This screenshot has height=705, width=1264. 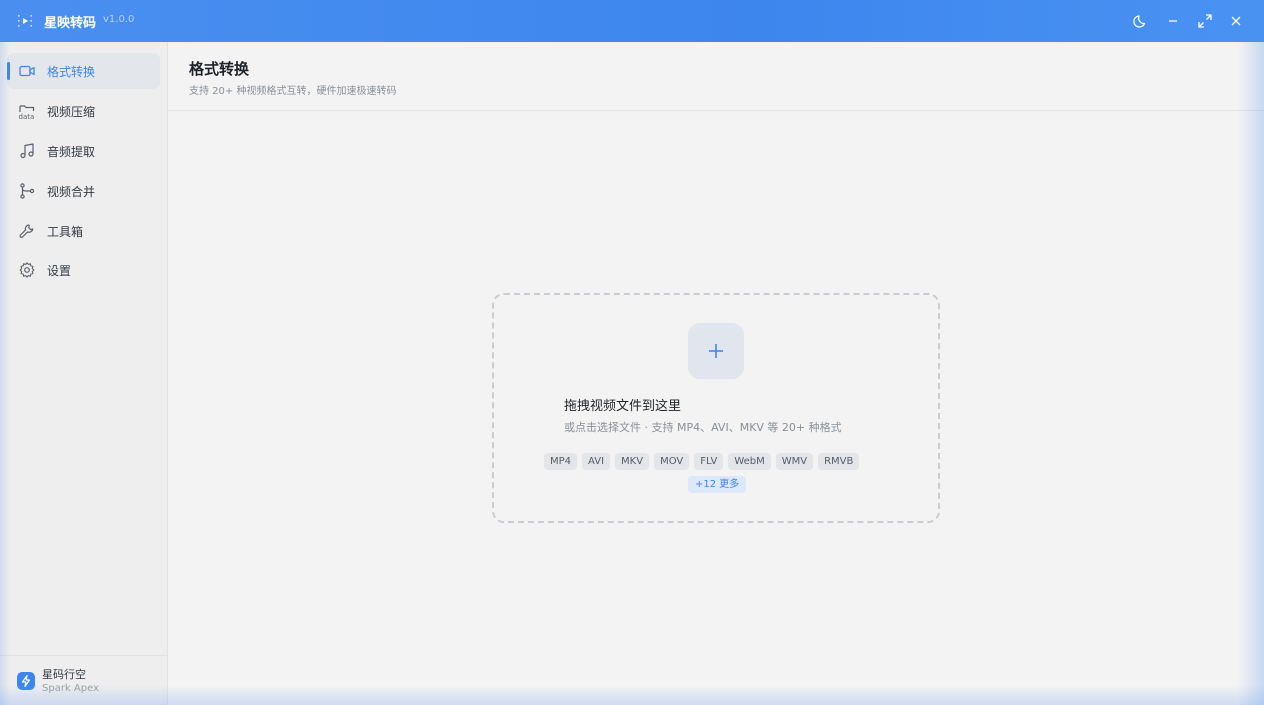 I want to click on brand-subtitle: Spark Apex, so click(x=70, y=688).